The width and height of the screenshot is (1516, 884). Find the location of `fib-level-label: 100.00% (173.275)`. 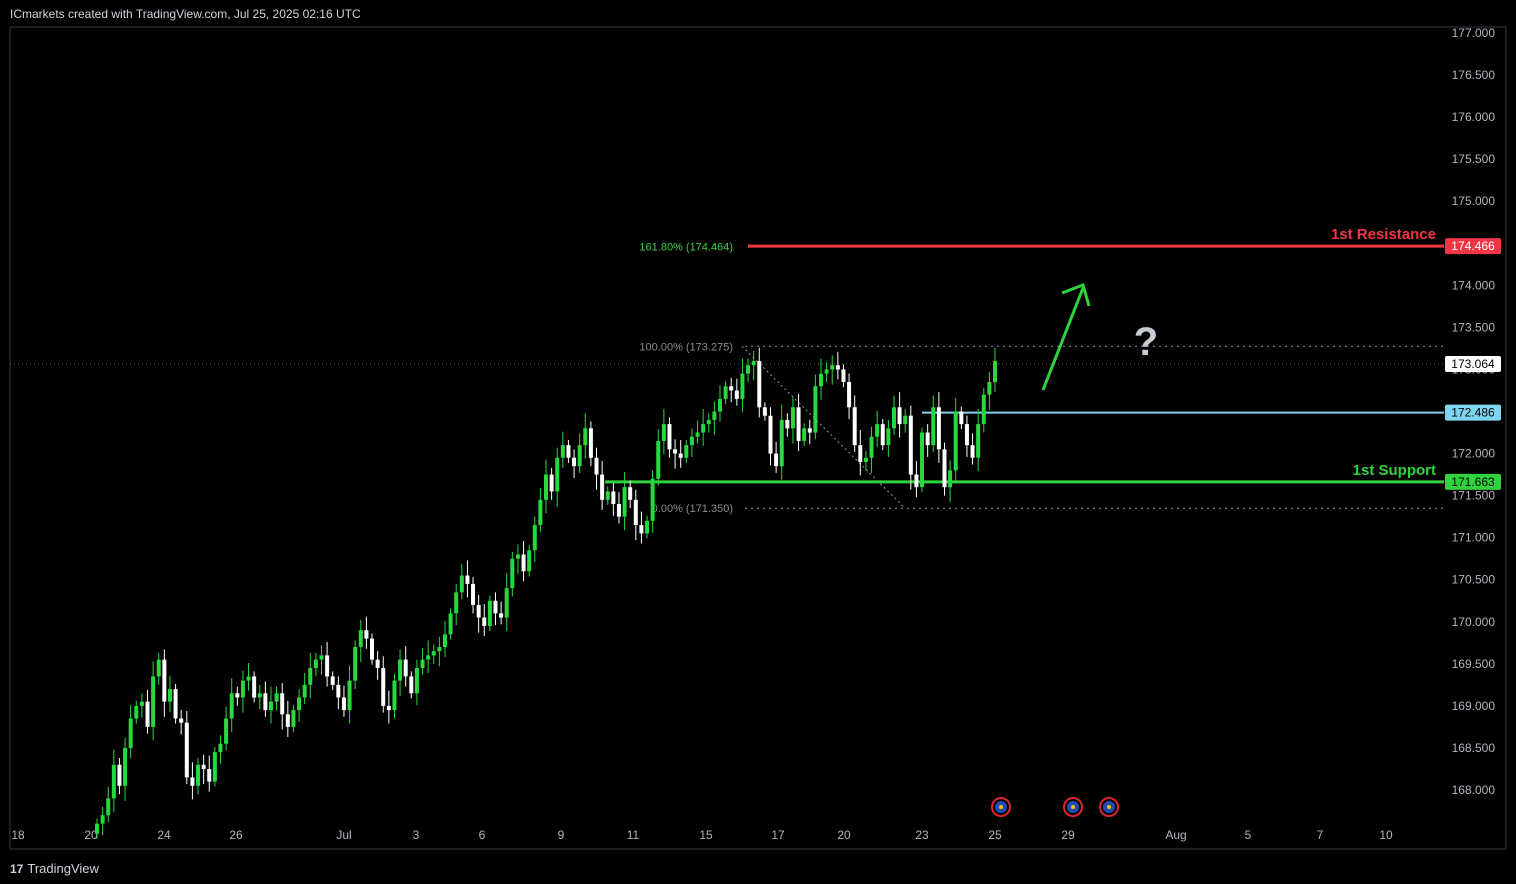

fib-level-label: 100.00% (173.275) is located at coordinates (686, 347).